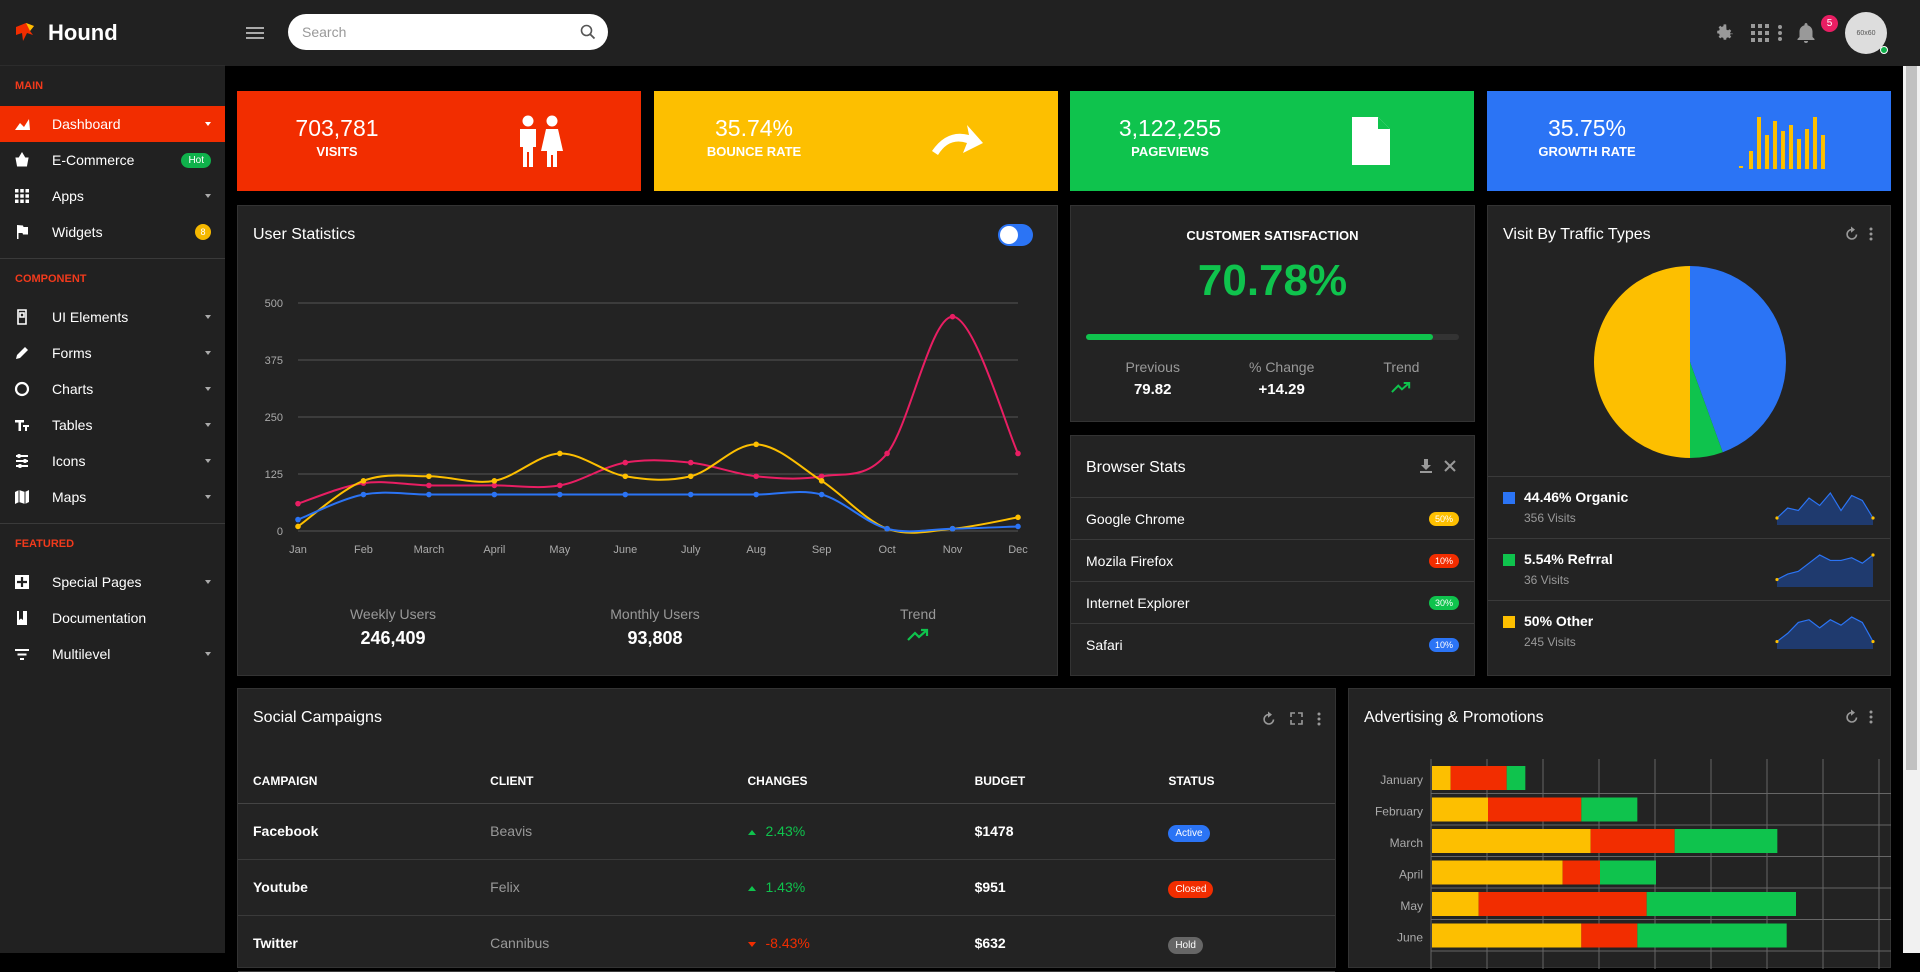 This screenshot has width=1920, height=972. What do you see at coordinates (1806, 33) in the screenshot?
I see `bell-icon` at bounding box center [1806, 33].